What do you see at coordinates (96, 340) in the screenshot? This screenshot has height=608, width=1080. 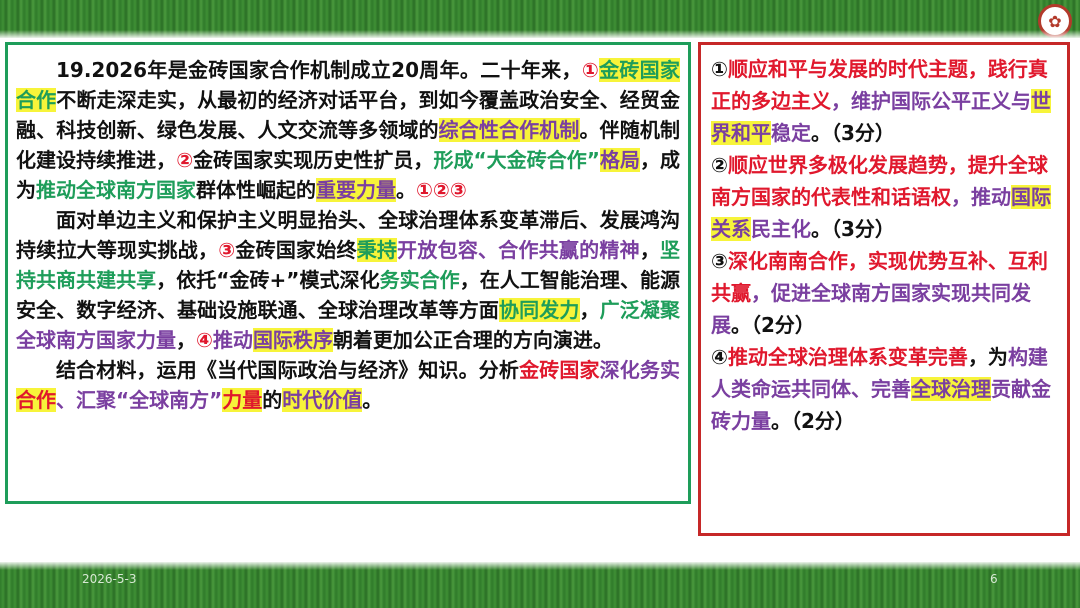 I see `text-run: 全球南方国家力量` at bounding box center [96, 340].